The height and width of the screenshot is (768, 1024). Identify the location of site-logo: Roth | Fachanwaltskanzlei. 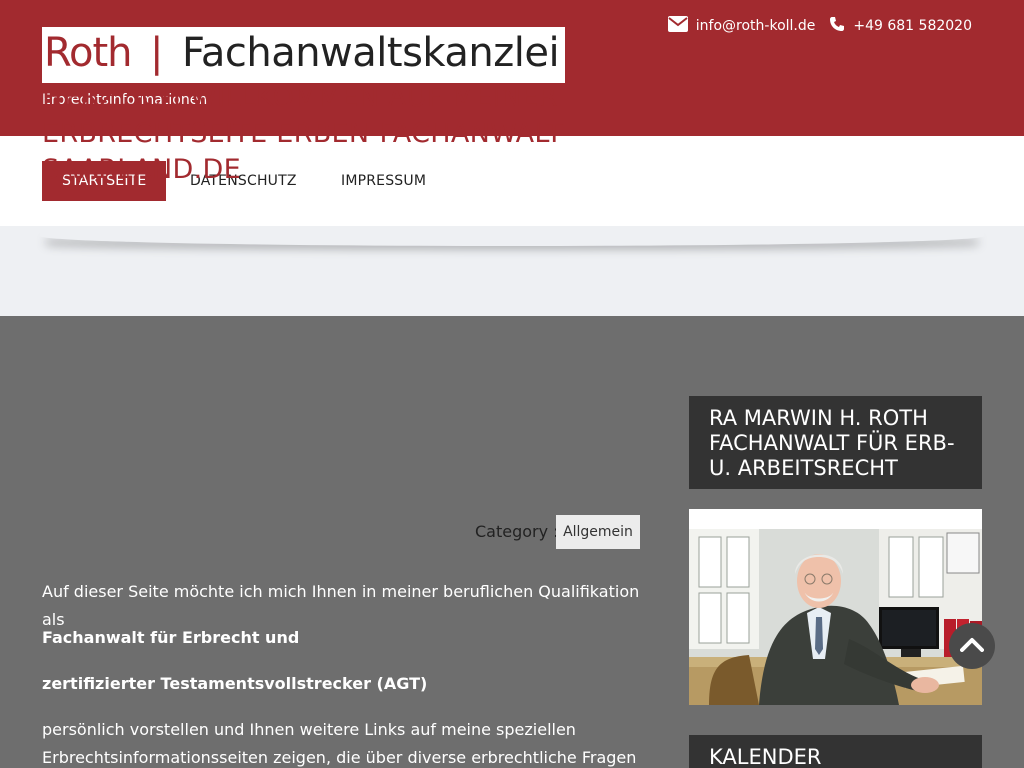
(303, 55).